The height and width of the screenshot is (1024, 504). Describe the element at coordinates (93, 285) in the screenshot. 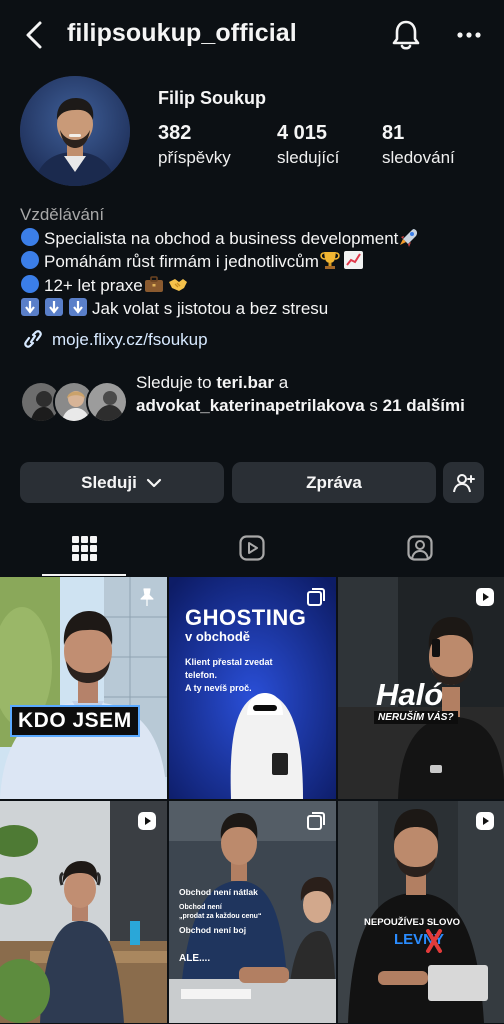

I see `bio-text: 12+ let praxe` at that location.